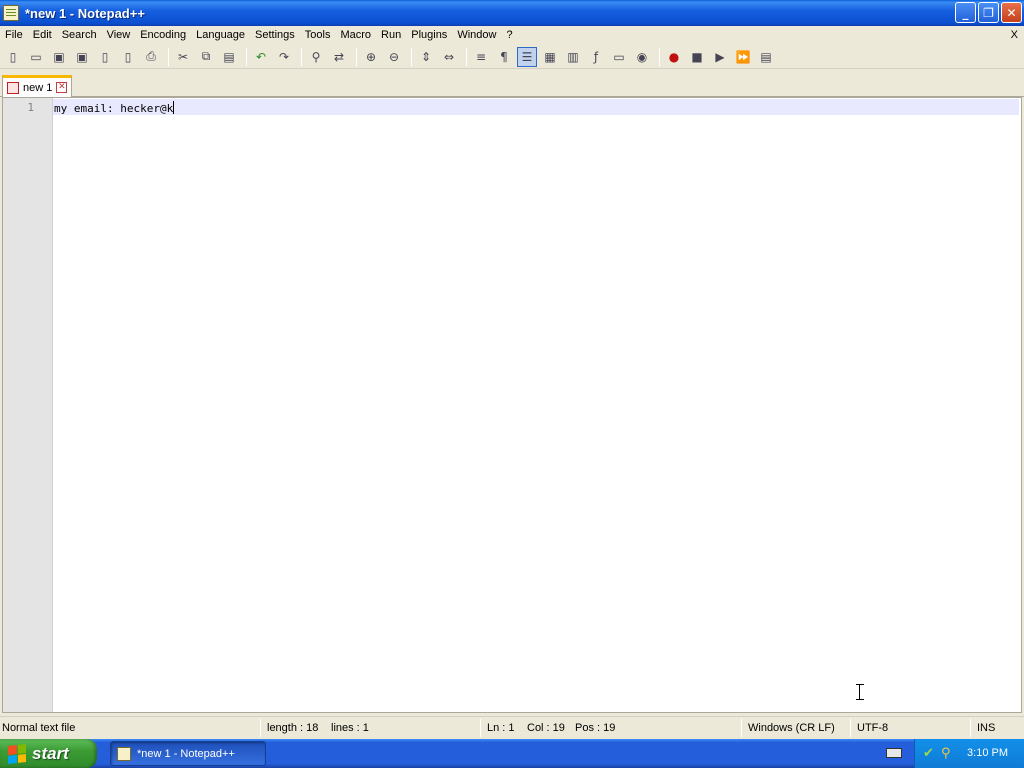  Describe the element at coordinates (697, 57) in the screenshot. I see `stop-record-icon: ■` at that location.